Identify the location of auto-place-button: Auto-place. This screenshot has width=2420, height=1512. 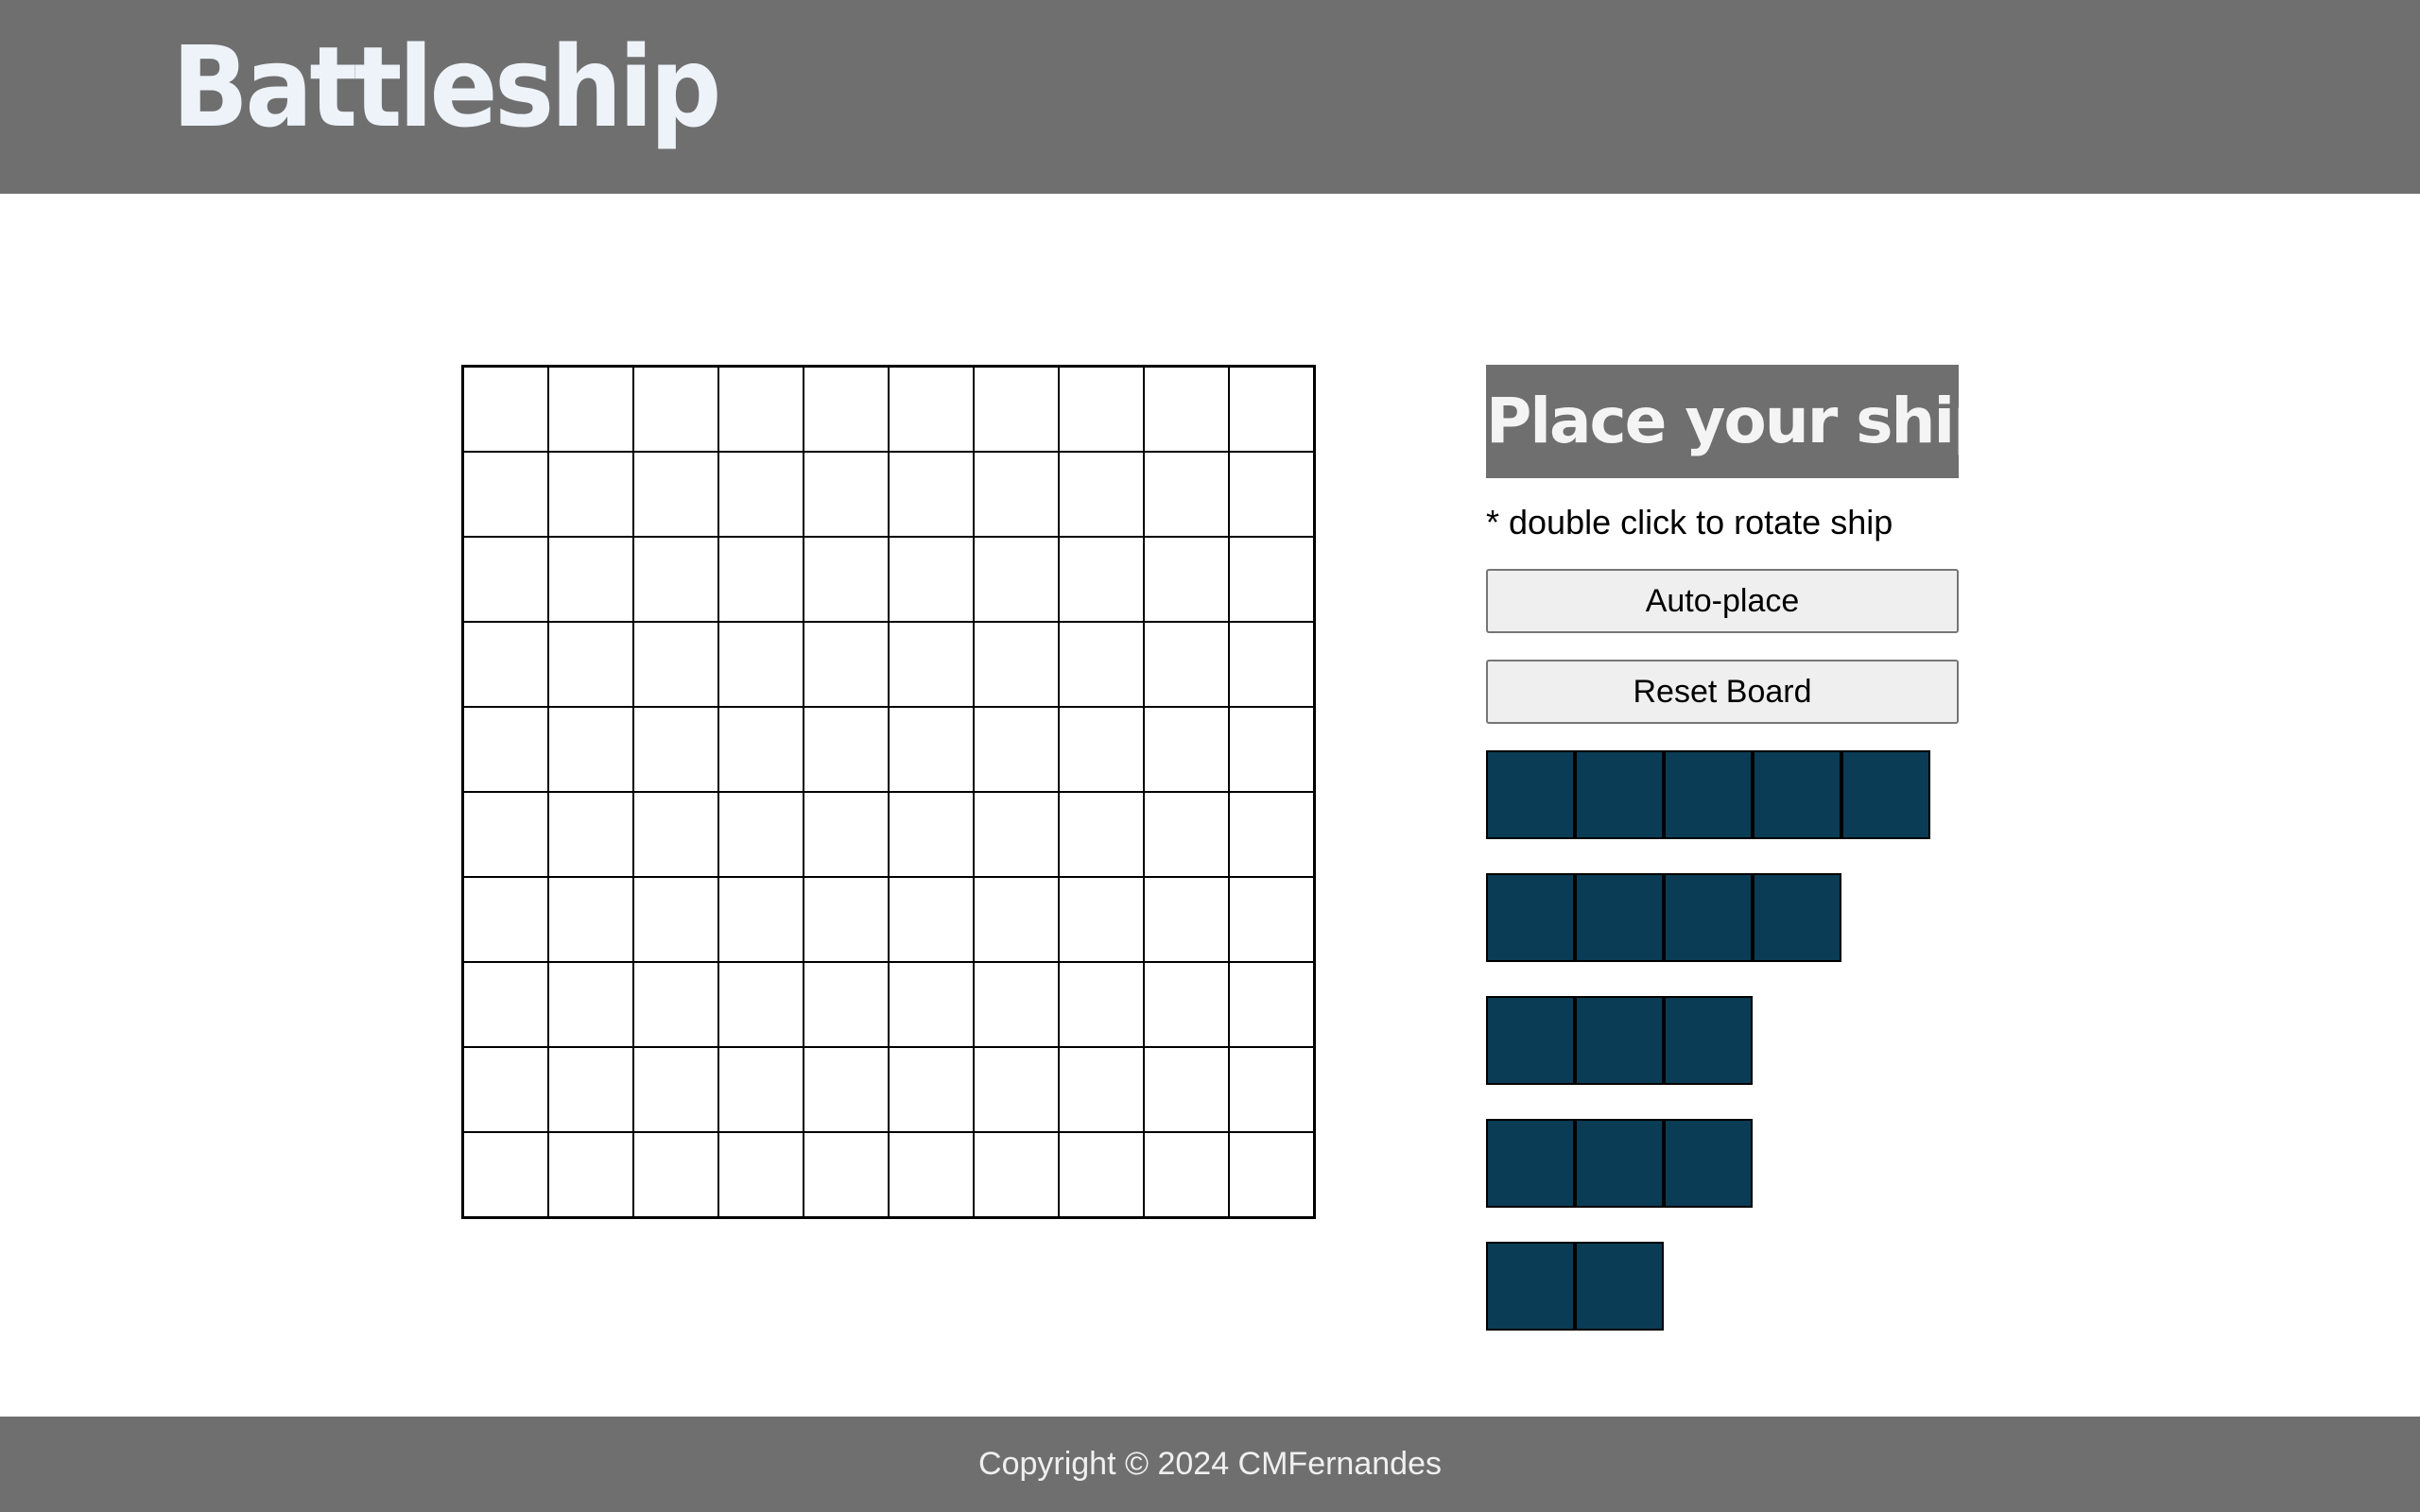
(1722, 601).